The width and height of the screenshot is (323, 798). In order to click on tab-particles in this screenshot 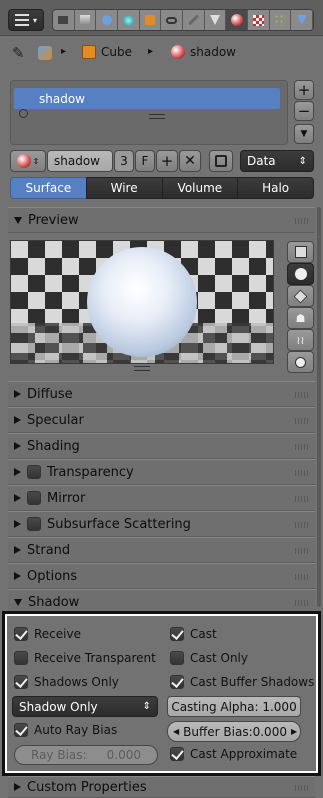, I will do `click(281, 20)`.